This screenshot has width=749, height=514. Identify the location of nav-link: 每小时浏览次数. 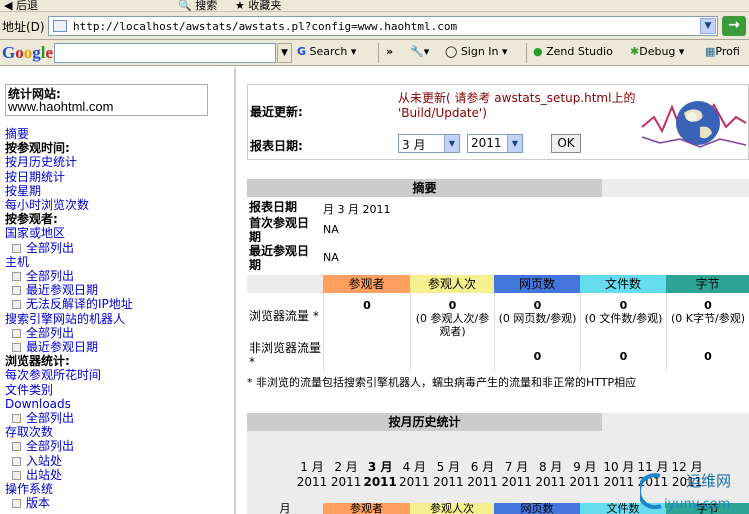
(69, 205).